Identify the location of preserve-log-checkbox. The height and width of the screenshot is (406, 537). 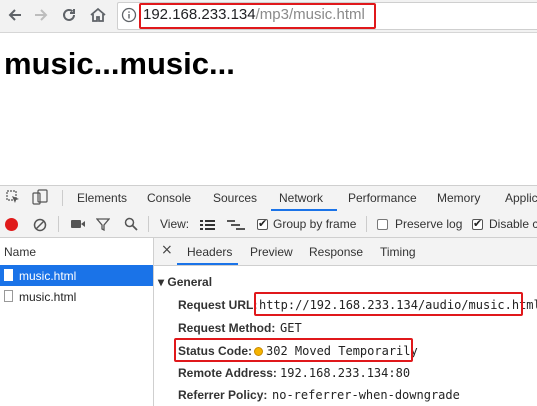
(382, 224).